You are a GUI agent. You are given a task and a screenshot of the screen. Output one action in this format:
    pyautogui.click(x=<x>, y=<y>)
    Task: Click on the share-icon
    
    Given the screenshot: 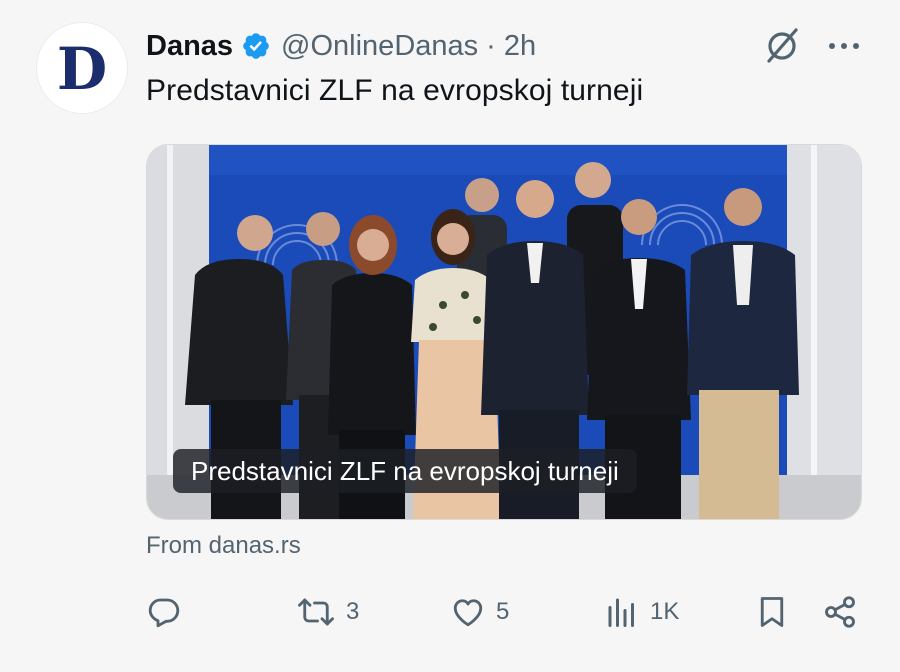 What is the action you would take?
    pyautogui.click(x=840, y=612)
    